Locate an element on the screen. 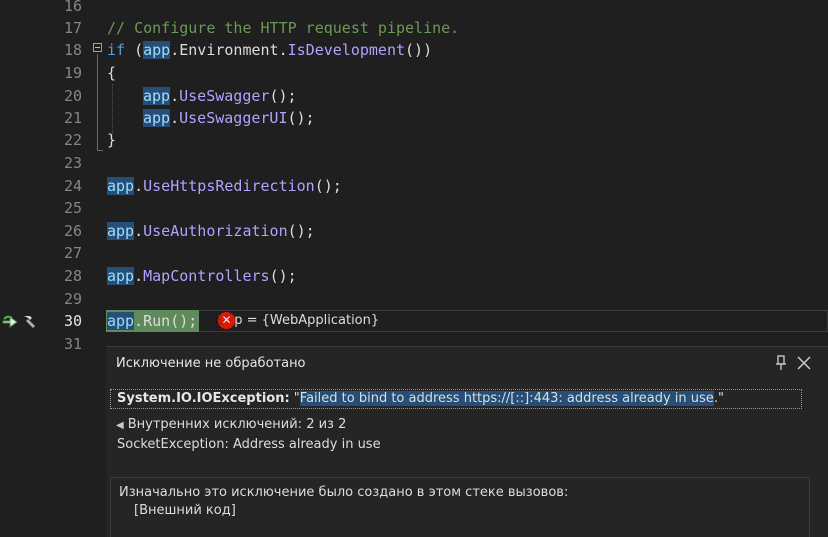 The width and height of the screenshot is (828, 537). code-line-authorization: app.UseAuthorization(); is located at coordinates (211, 231).